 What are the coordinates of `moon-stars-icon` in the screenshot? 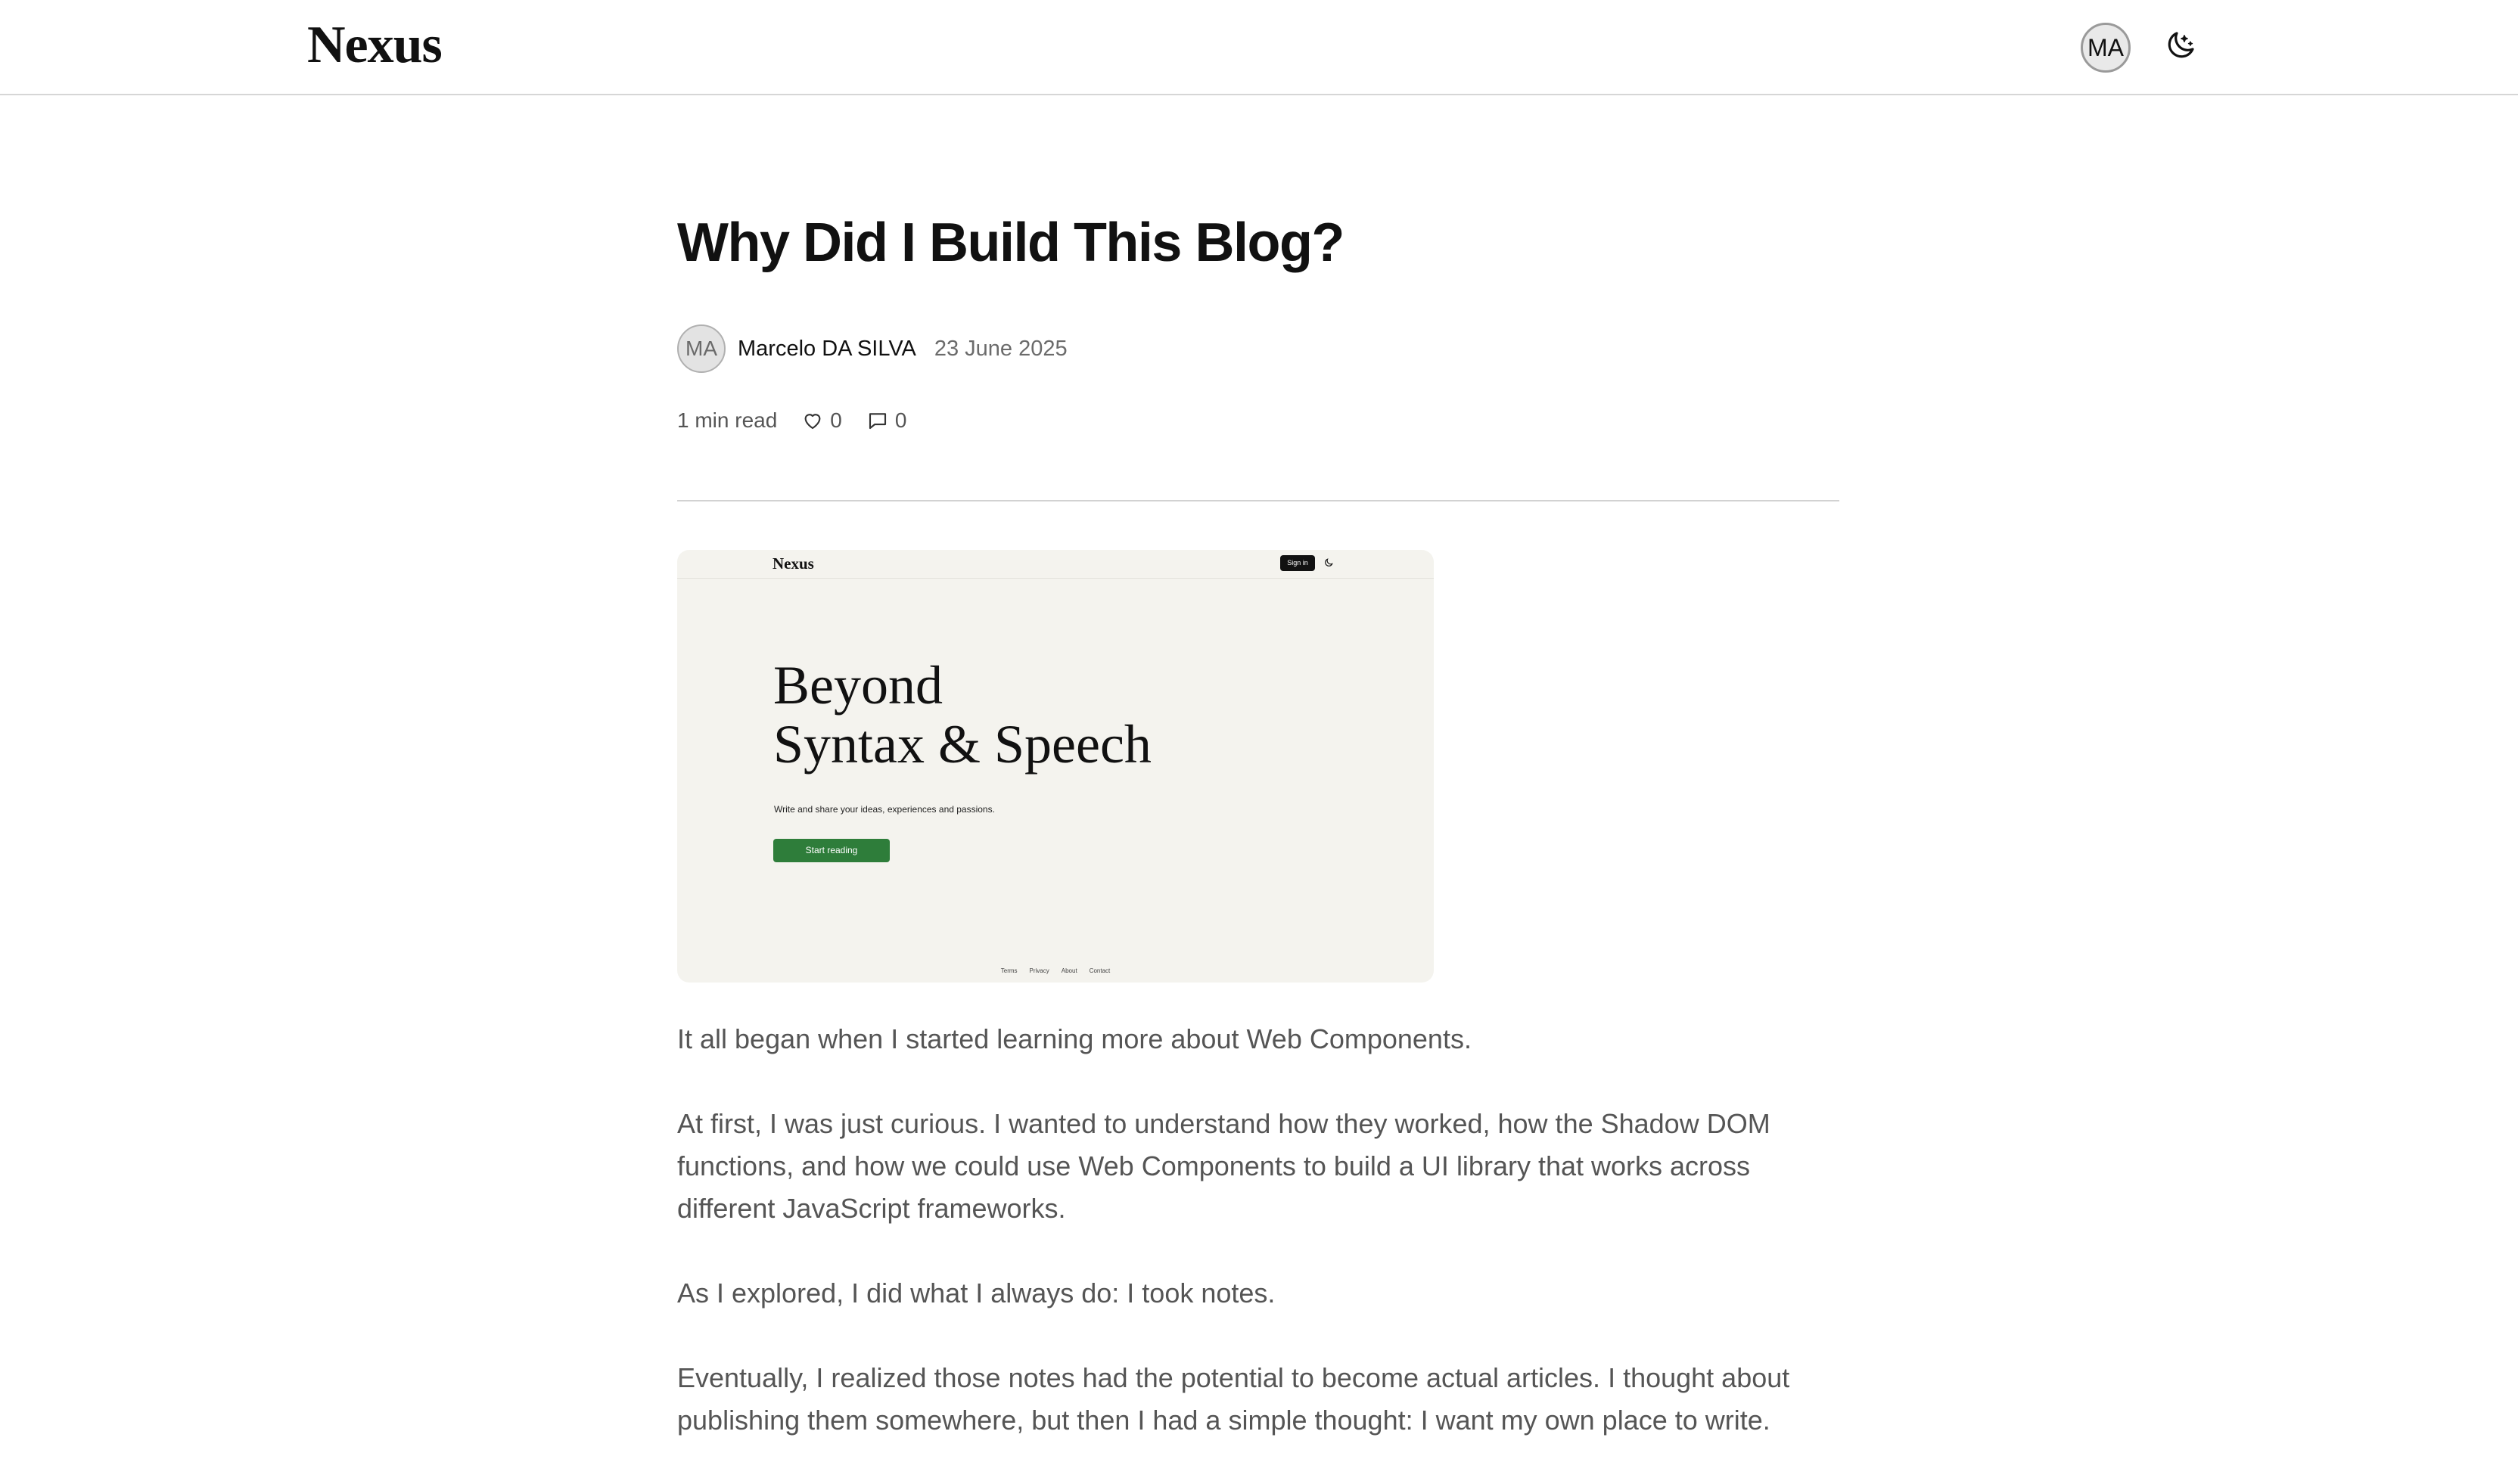 It's located at (2181, 45).